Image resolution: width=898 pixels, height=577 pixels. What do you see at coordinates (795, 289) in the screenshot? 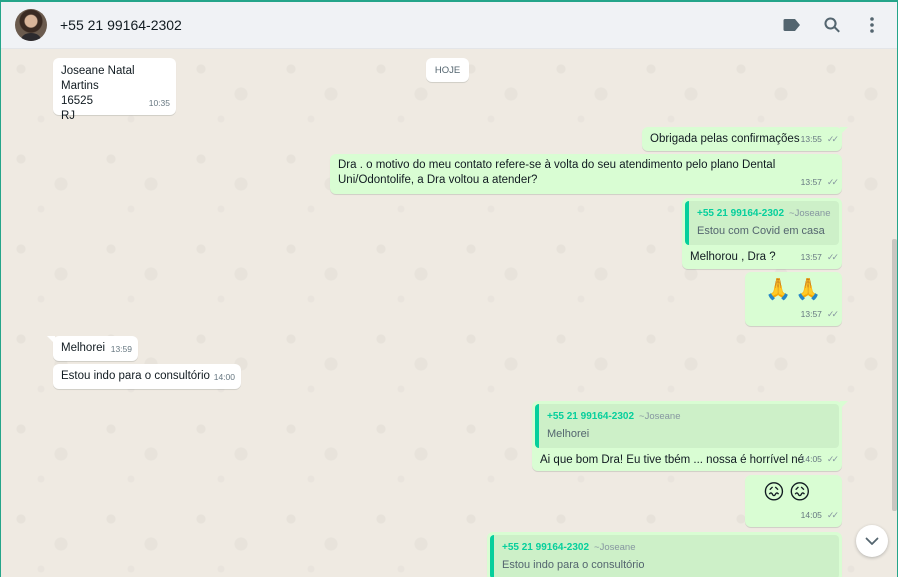
I see `emoji-message: 🙏🙏` at bounding box center [795, 289].